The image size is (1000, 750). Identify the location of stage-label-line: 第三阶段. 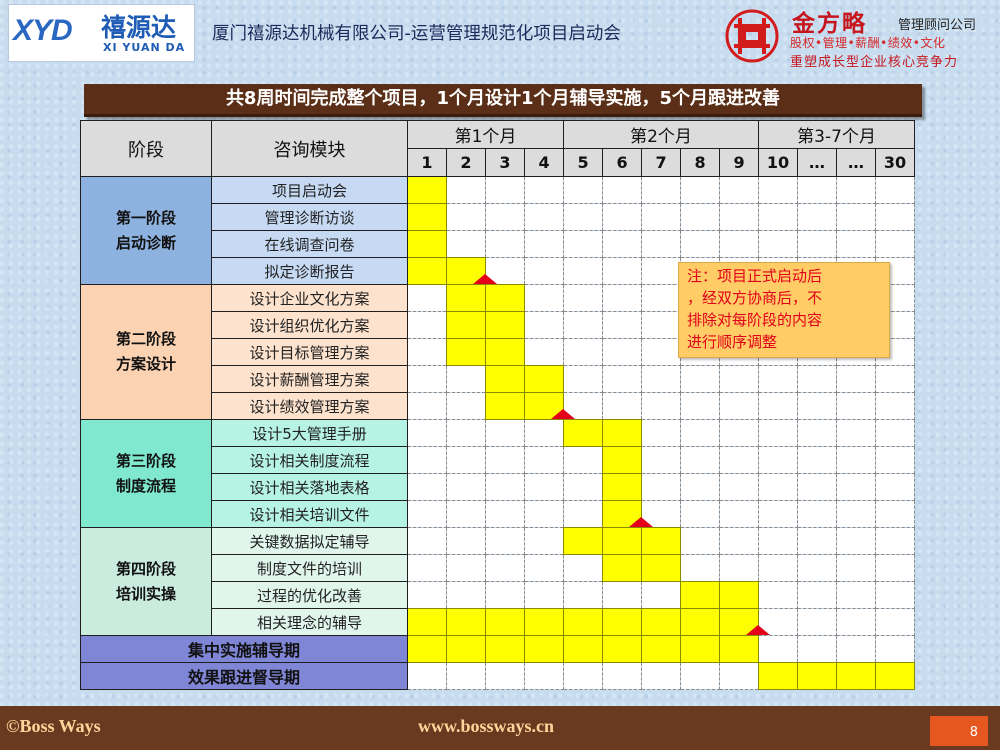
(145, 460).